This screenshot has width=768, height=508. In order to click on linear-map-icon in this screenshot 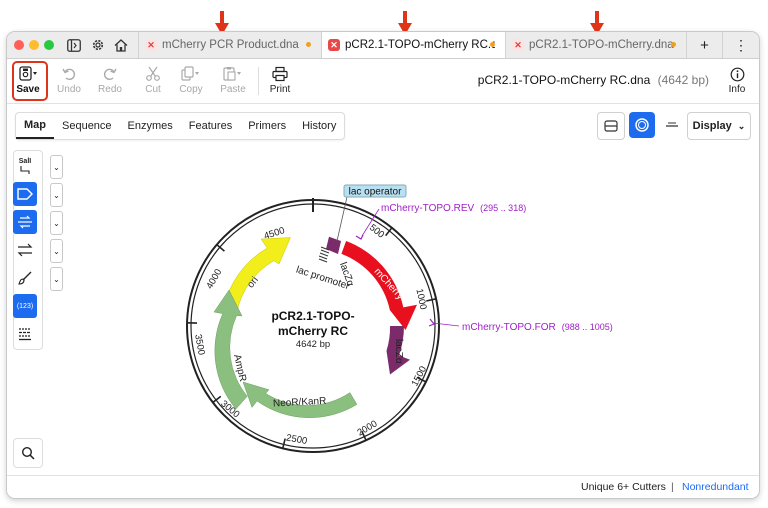, I will do `click(611, 126)`.